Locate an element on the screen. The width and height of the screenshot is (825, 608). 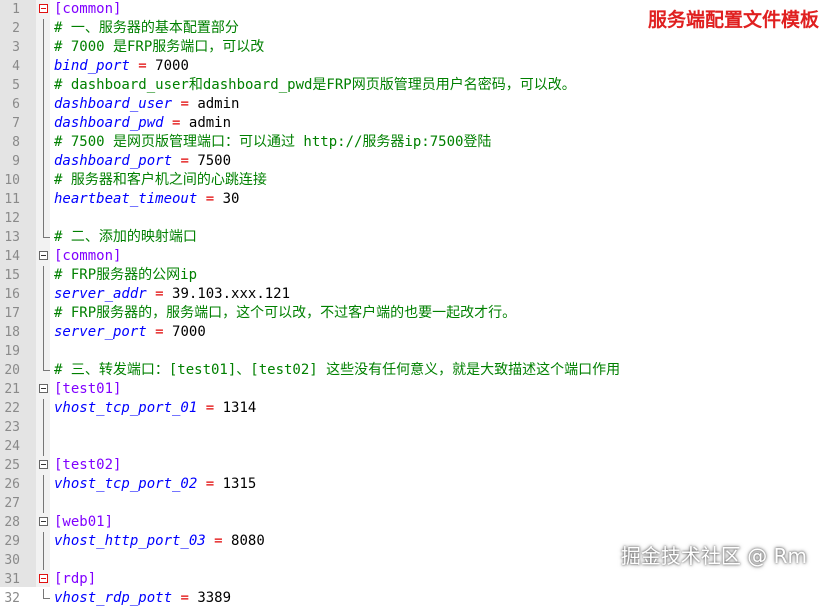
config-value: 7500 is located at coordinates (214, 161).